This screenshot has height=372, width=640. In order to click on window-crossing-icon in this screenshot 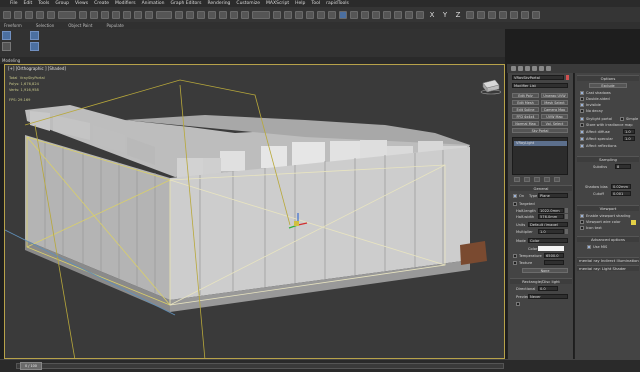, I will do `click(116, 14)`.